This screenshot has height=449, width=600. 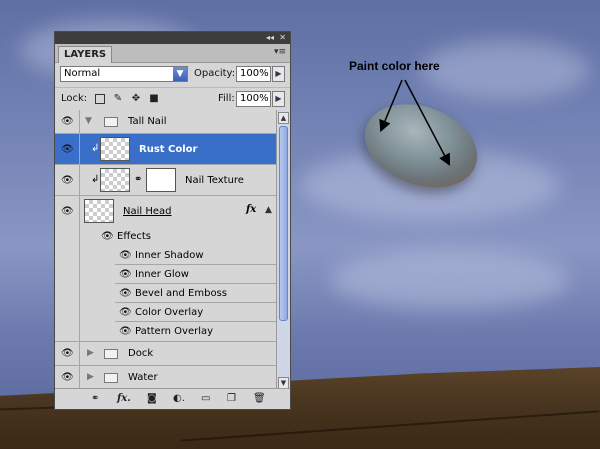 What do you see at coordinates (100, 99) in the screenshot?
I see `lock-transparency-icon` at bounding box center [100, 99].